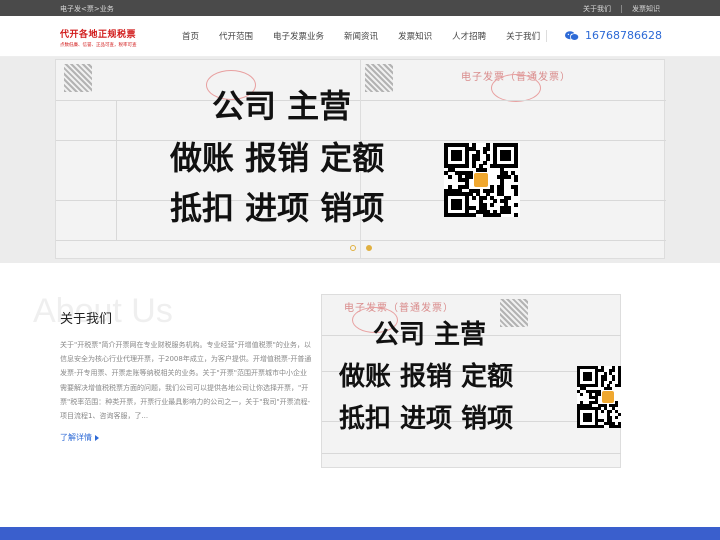 The height and width of the screenshot is (540, 720). What do you see at coordinates (360, 533) in the screenshot?
I see `footer-band` at bounding box center [360, 533].